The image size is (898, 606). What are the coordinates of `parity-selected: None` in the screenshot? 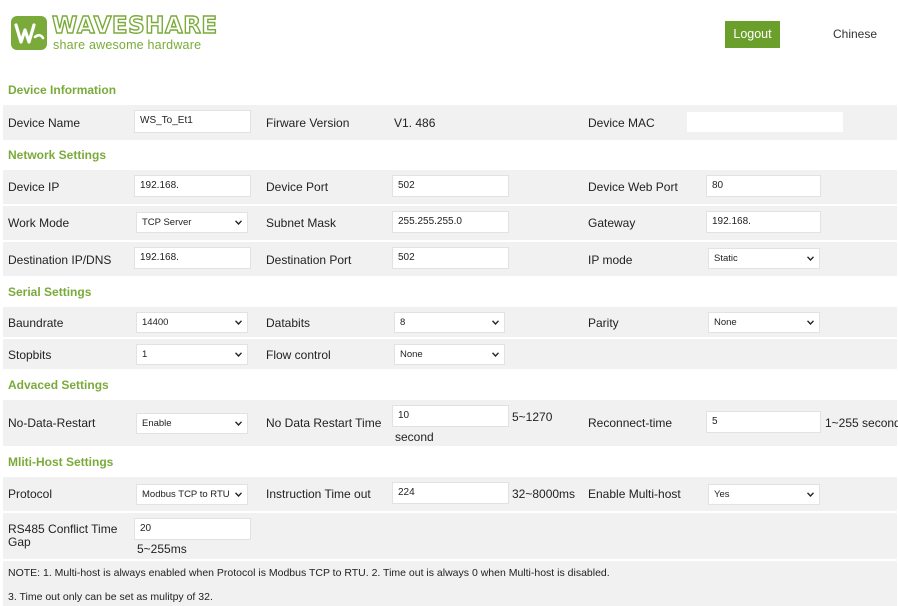 It's located at (725, 322).